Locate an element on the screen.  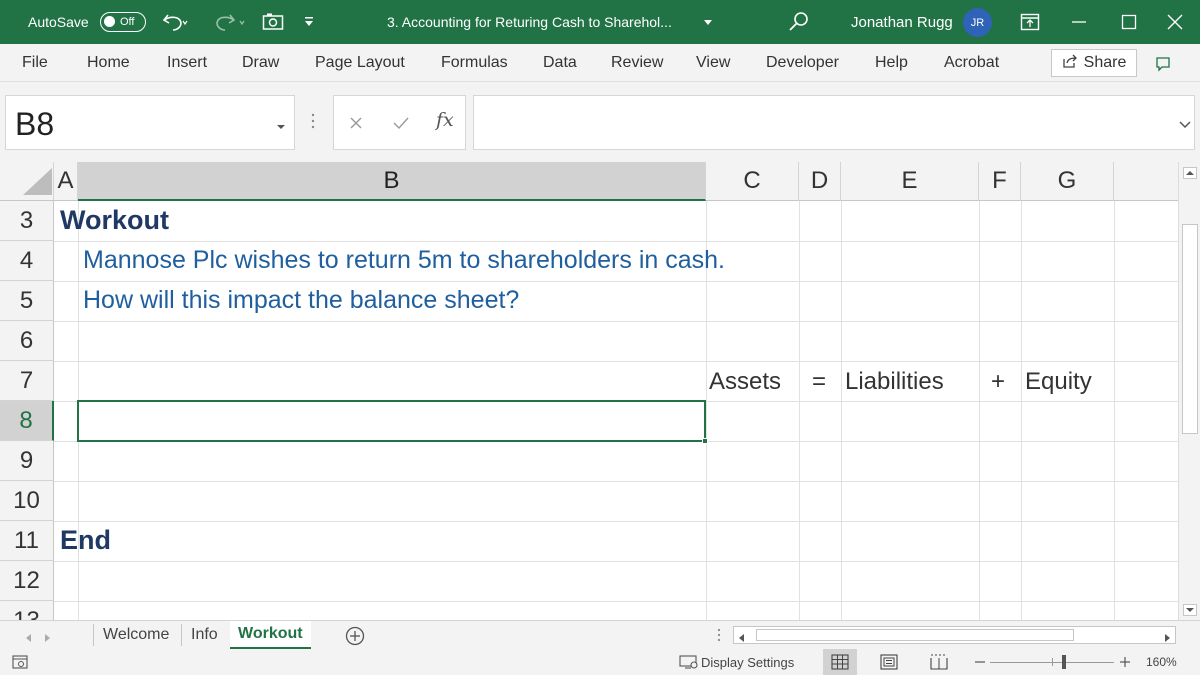
redo-icon is located at coordinates (230, 22).